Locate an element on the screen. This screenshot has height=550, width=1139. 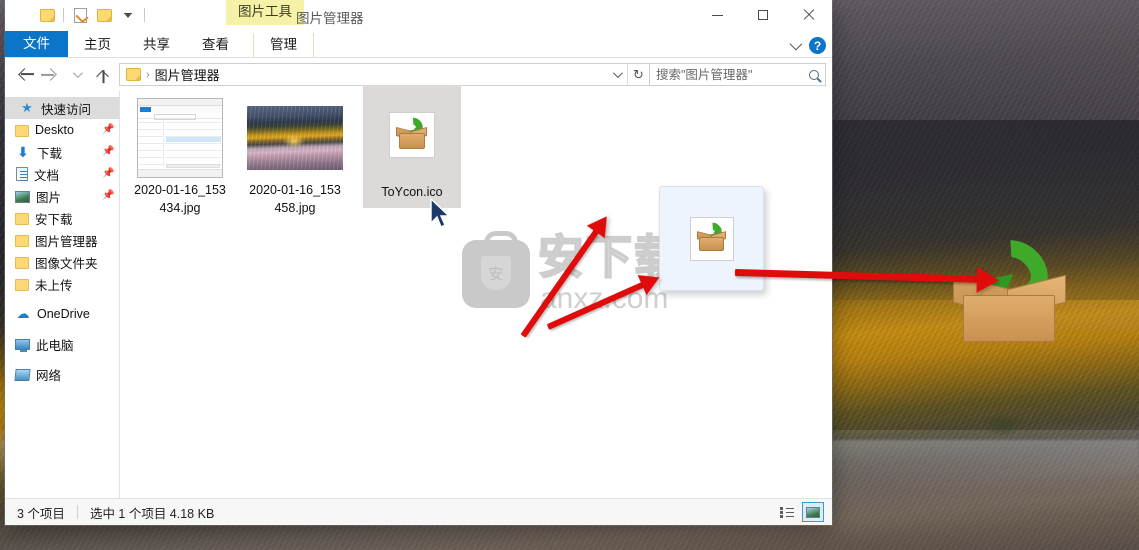
sidebar-item-onedrive: ☁ OneDrive is located at coordinates (62, 314).